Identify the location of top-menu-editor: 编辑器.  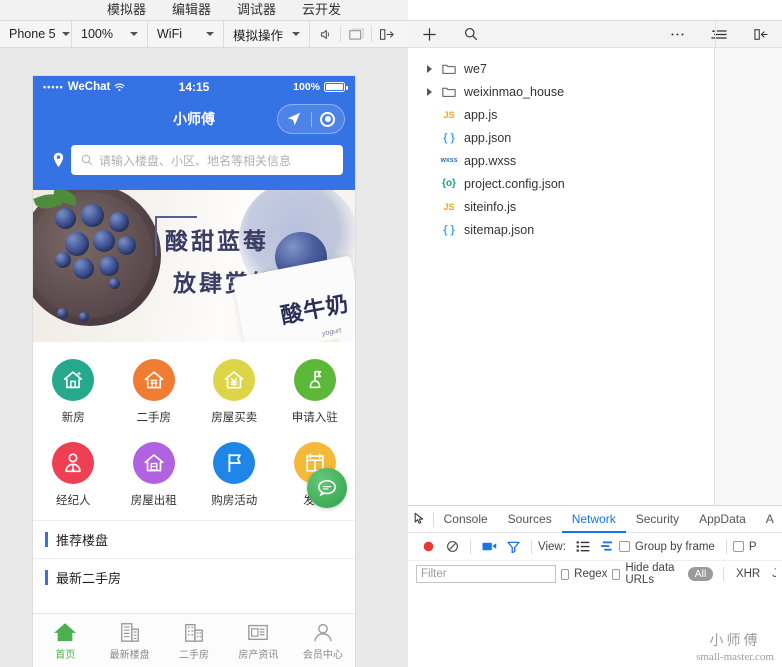
(191, 10).